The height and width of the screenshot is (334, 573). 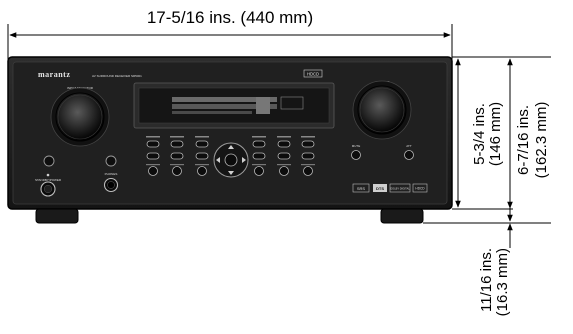 I want to click on att-button, so click(x=409, y=155).